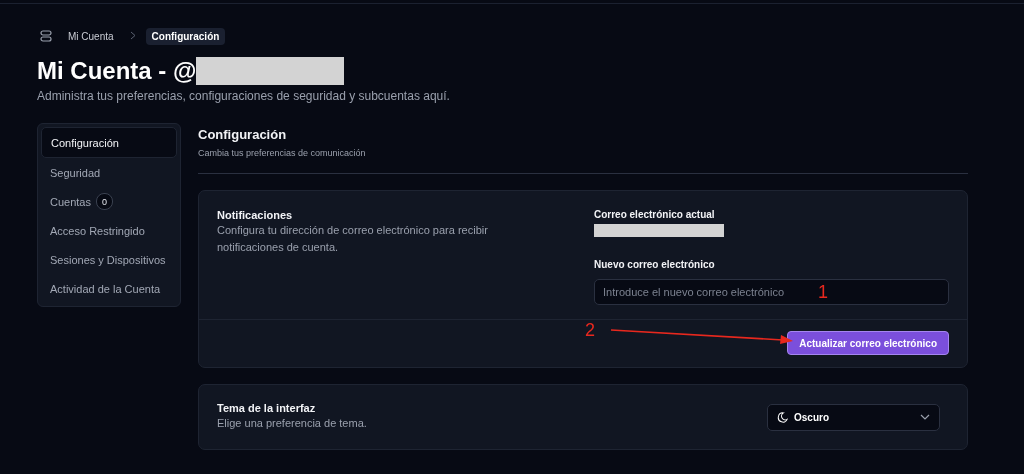 This screenshot has height=474, width=1024. Describe the element at coordinates (292, 423) in the screenshot. I see `card-description: Elige una preferencia de tema.` at that location.